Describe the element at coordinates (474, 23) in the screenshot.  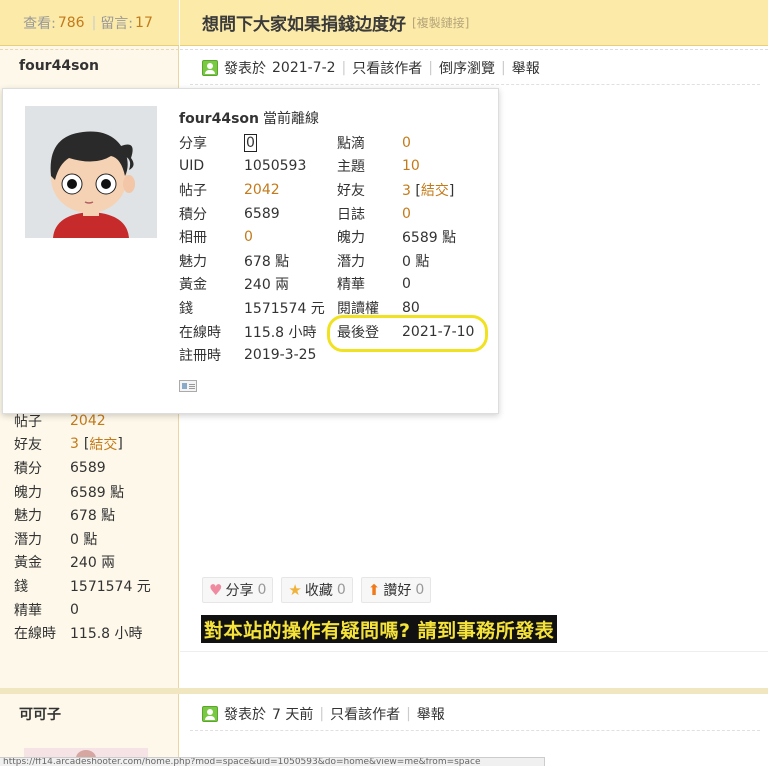
I see `thread-title-bar: 想問下大家如果捐錢边度好 [複製鏈接]` at that location.